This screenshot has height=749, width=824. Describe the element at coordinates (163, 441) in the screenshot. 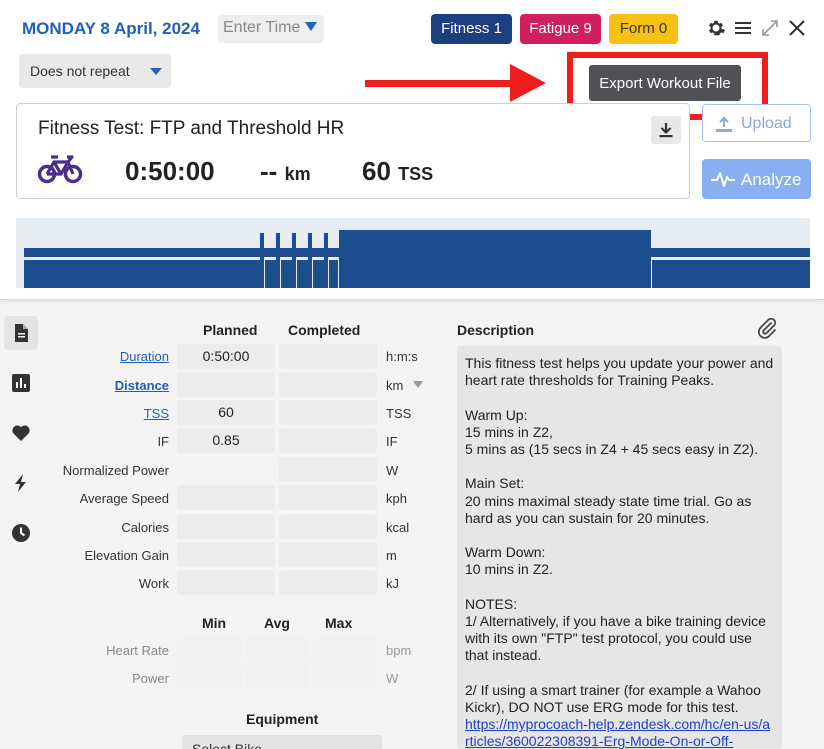

I see `if-label: IF` at that location.